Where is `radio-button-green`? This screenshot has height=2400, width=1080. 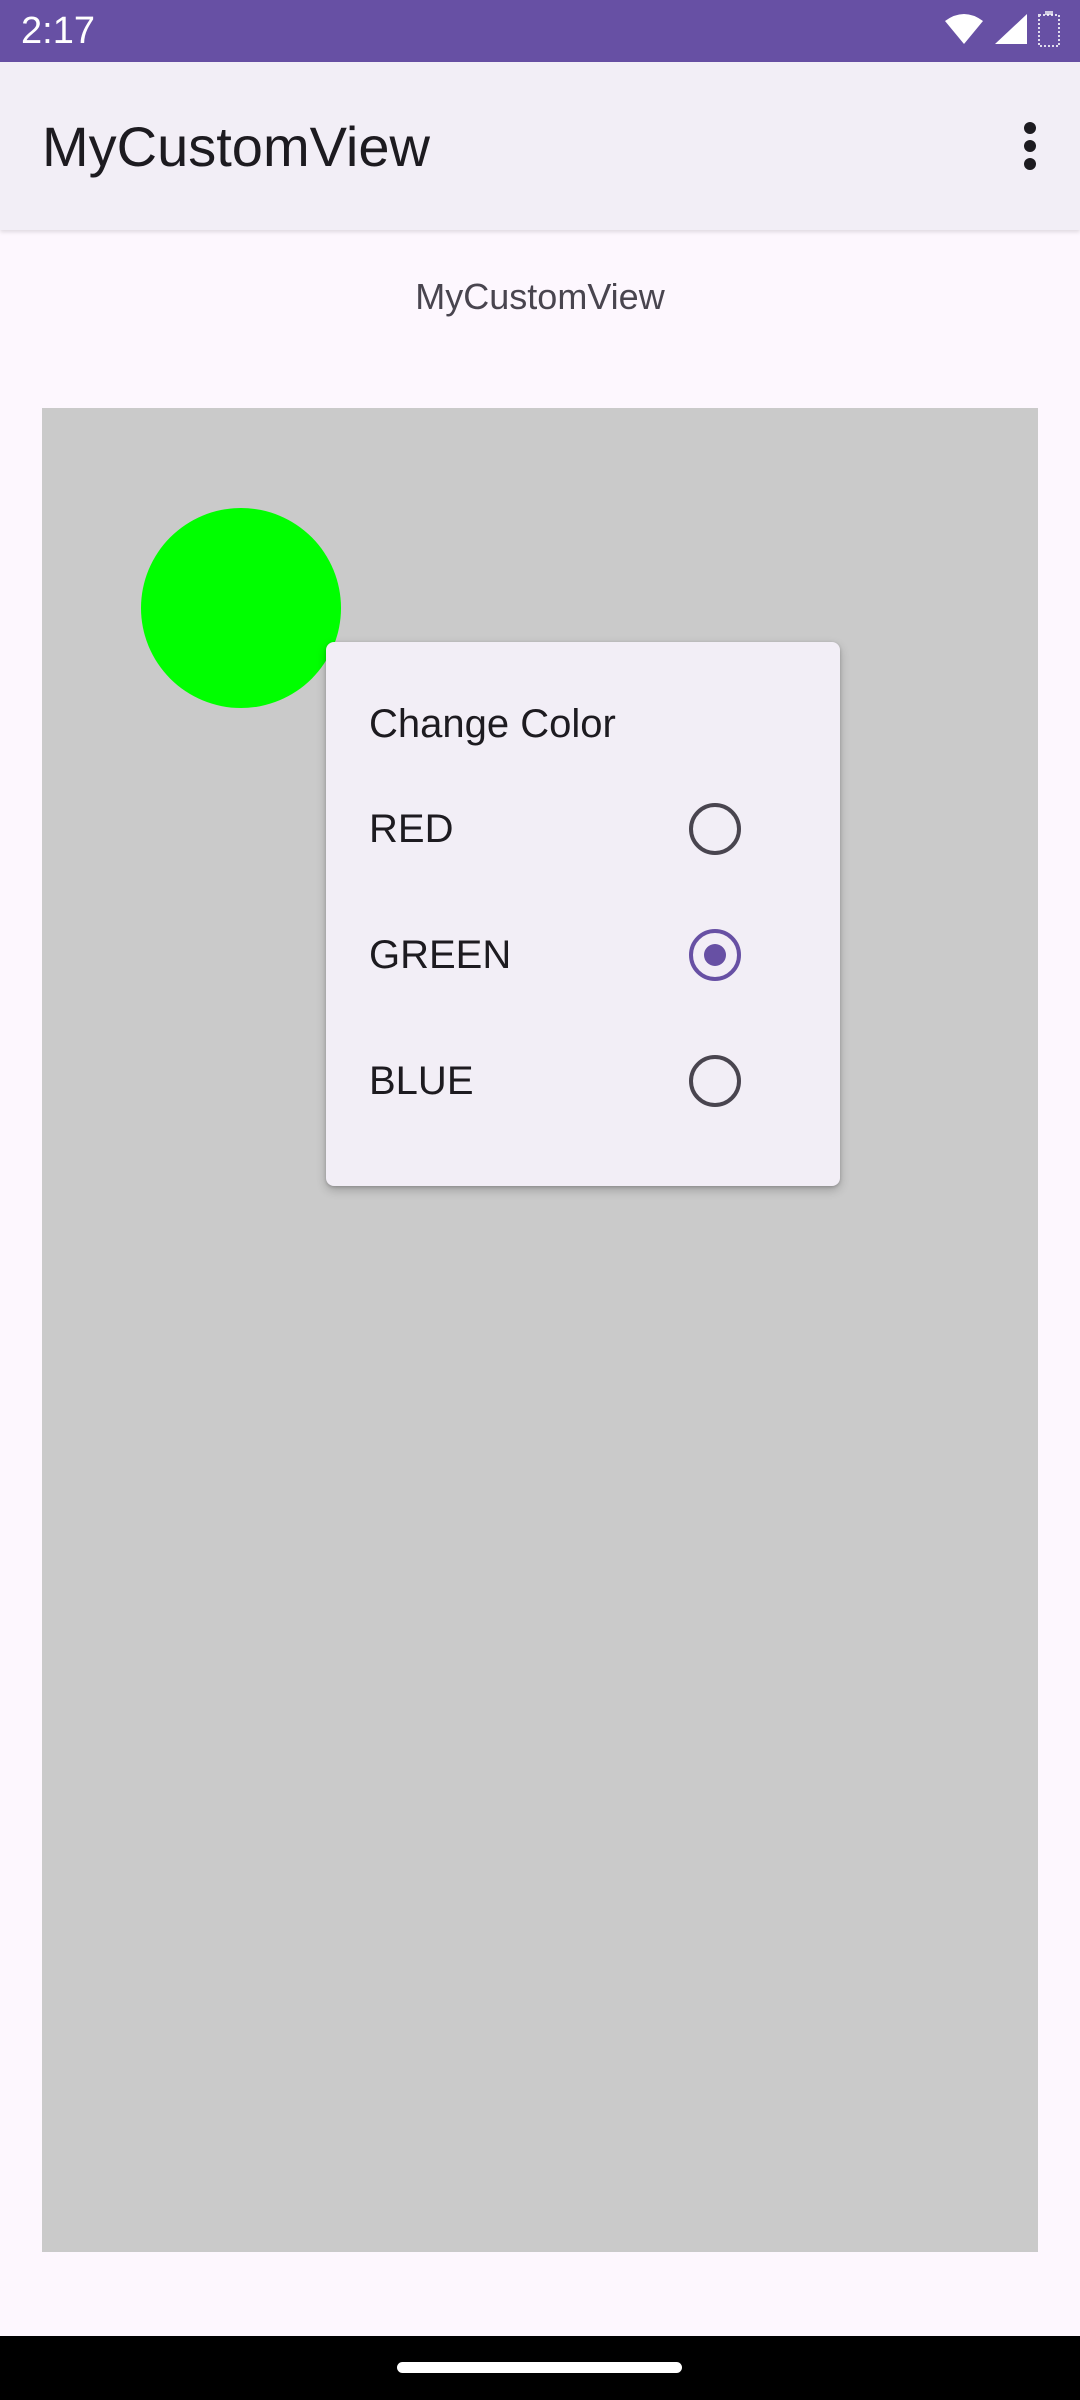
radio-button-green is located at coordinates (715, 955).